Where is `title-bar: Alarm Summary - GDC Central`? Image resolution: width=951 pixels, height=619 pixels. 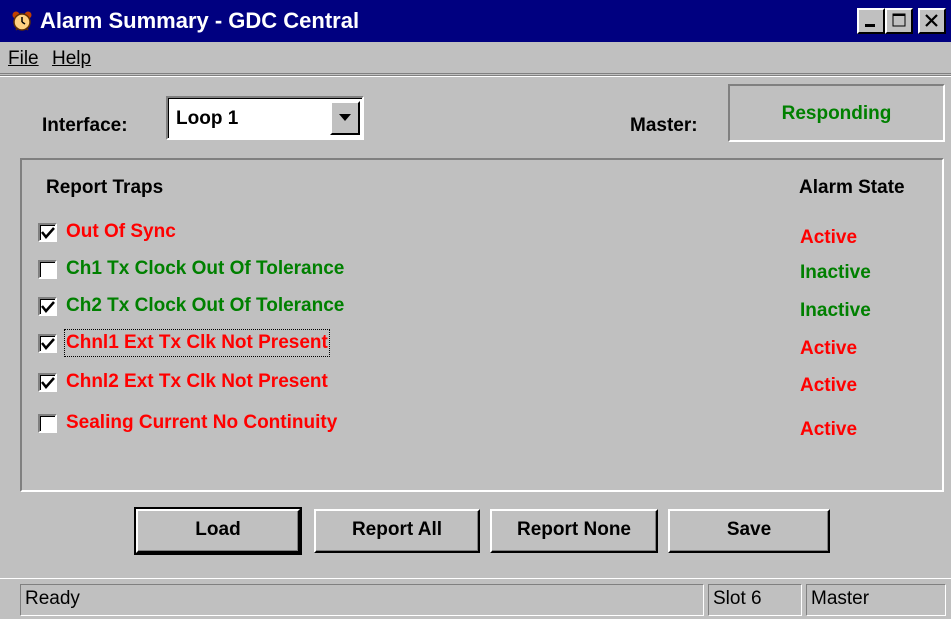
title-bar: Alarm Summary - GDC Central is located at coordinates (475, 21).